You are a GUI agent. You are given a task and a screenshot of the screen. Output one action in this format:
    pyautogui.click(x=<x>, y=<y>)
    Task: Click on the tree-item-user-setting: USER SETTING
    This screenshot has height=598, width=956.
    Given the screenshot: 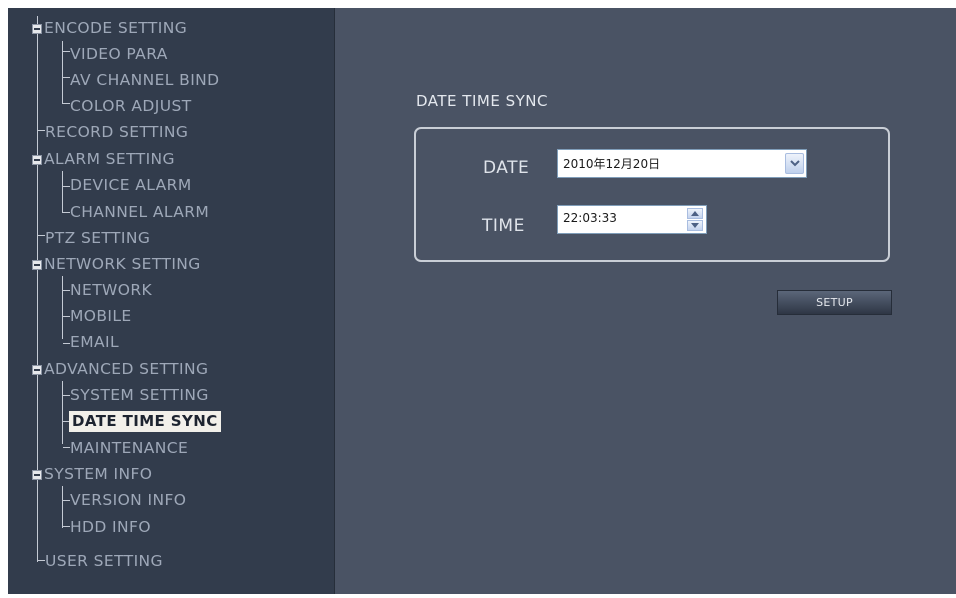 What is the action you would take?
    pyautogui.click(x=104, y=561)
    